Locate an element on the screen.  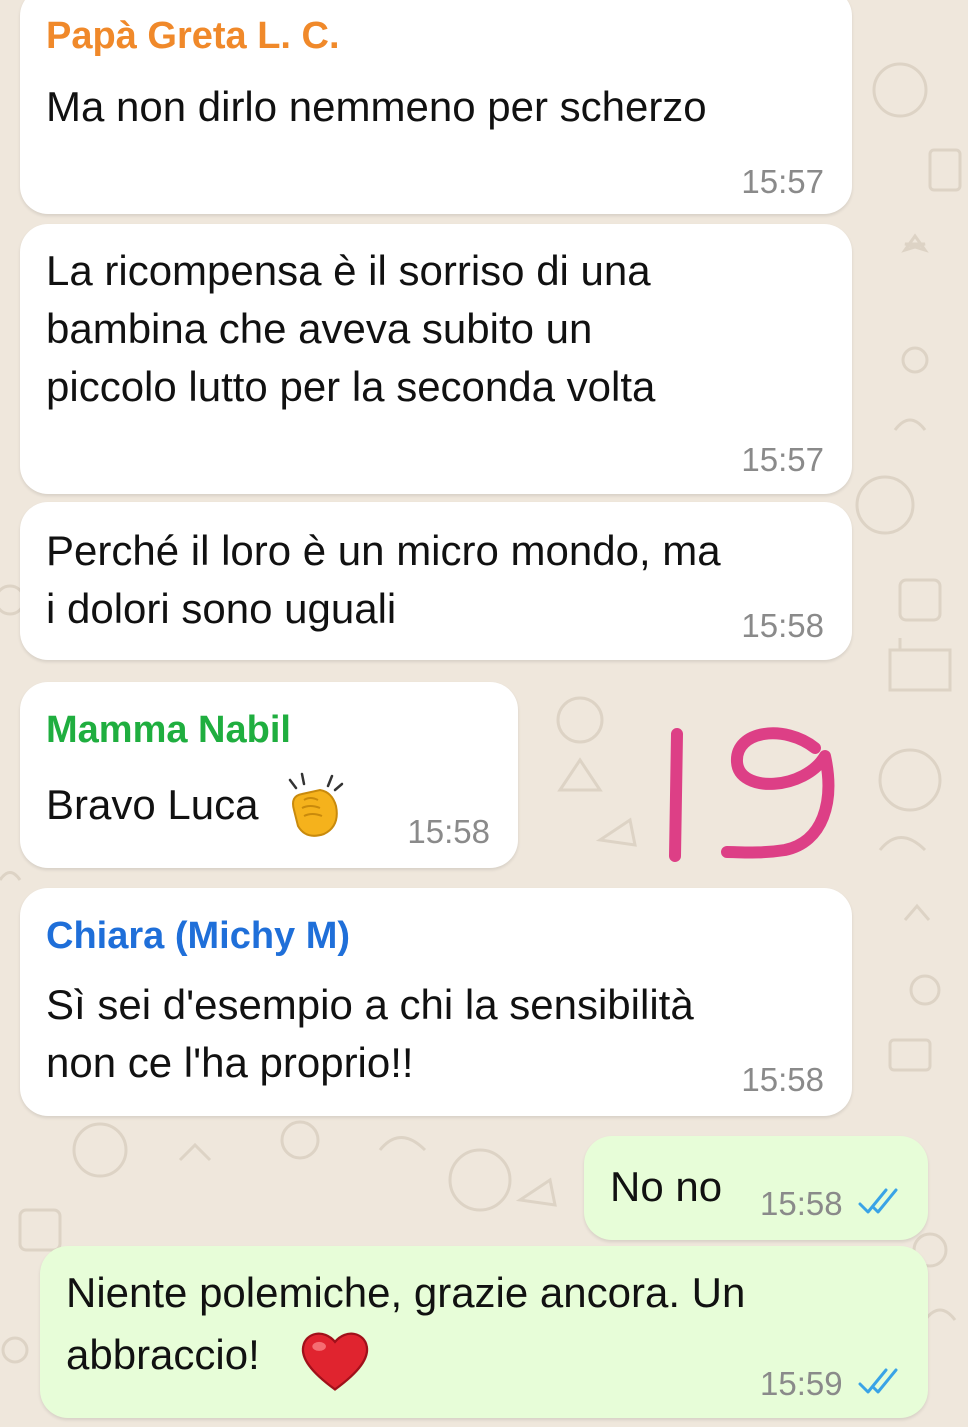
message-text-line: i dolori sono uguali is located at coordinates (221, 608).